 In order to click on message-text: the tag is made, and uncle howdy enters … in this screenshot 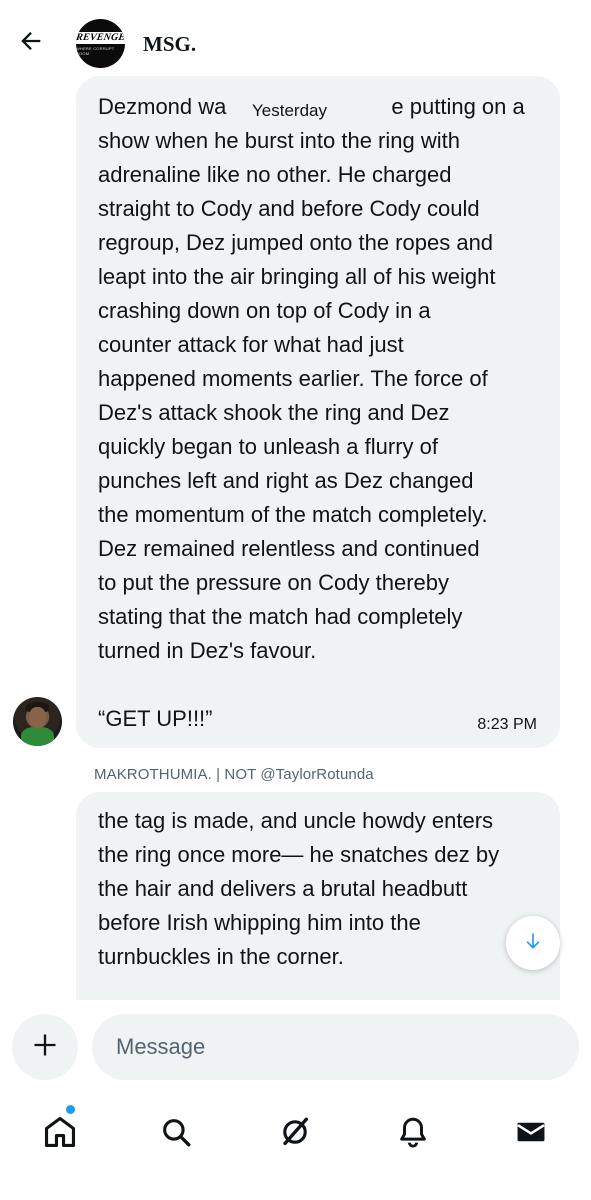, I will do `click(299, 888)`.